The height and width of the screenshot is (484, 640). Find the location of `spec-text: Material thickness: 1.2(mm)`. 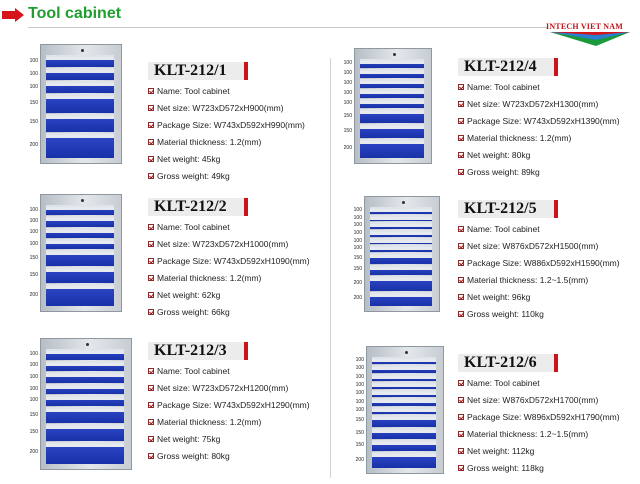

spec-text: Material thickness: 1.2(mm) is located at coordinates (209, 142).